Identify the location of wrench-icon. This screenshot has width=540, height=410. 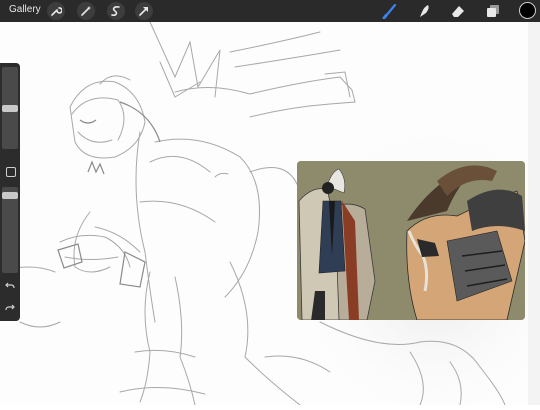
(56, 11).